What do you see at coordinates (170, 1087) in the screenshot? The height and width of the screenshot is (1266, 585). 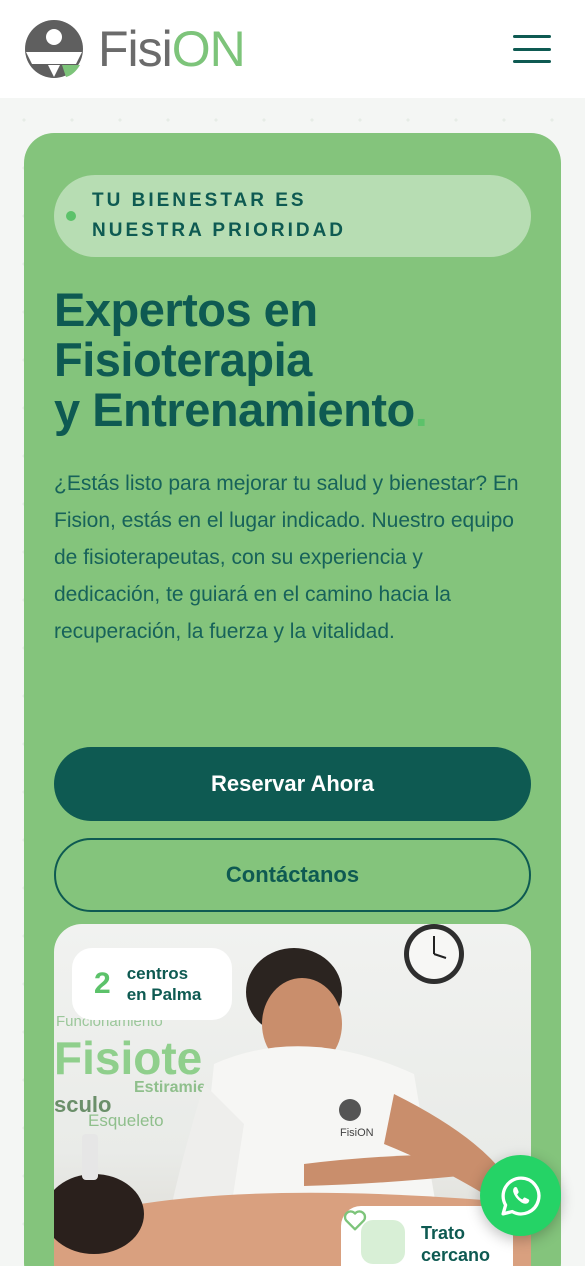 I see `wall-text-3: Estiramie` at bounding box center [170, 1087].